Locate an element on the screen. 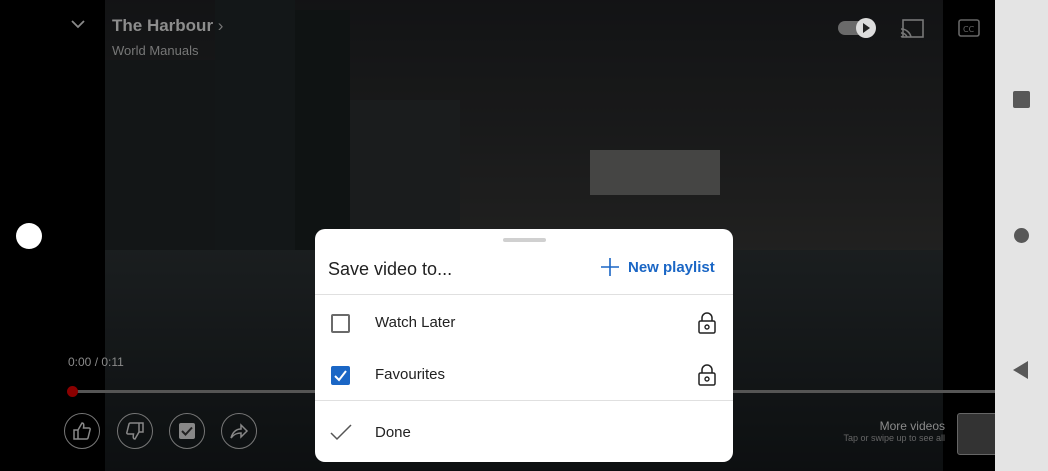 This screenshot has width=1048, height=471. back-triangle-icon is located at coordinates (1020, 370).